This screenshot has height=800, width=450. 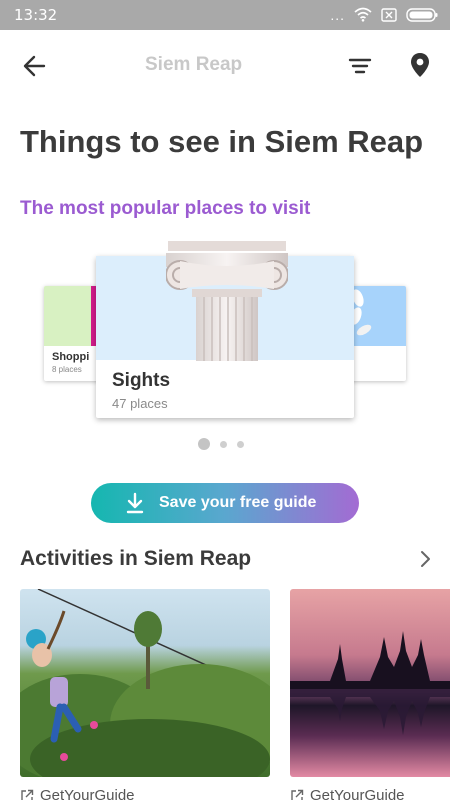 I want to click on page-subtitle: The most popular places to visit, so click(x=165, y=208).